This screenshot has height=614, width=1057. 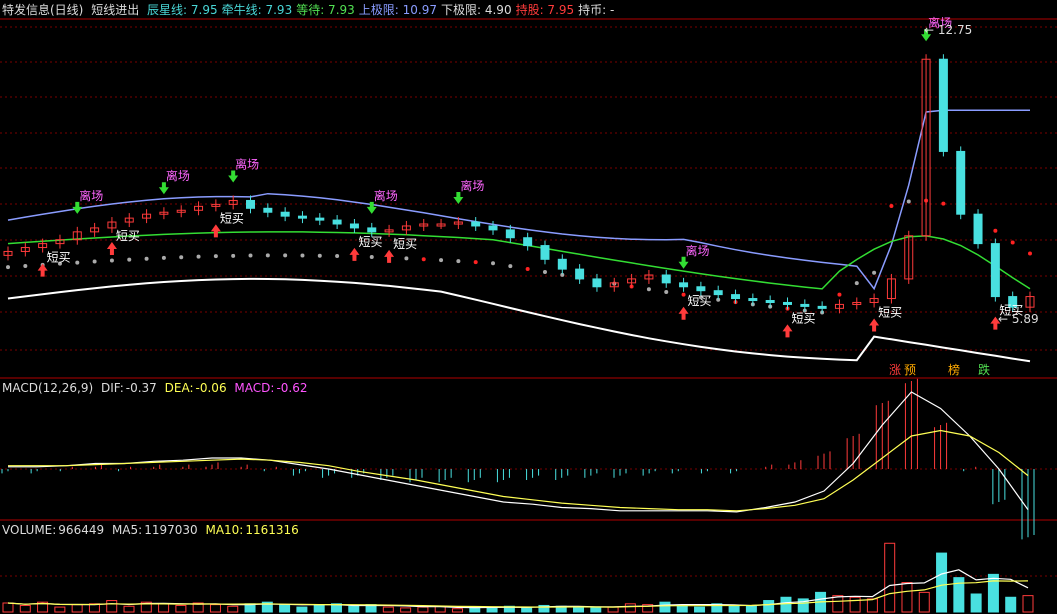 What do you see at coordinates (254, 388) in the screenshot?
I see `macd-label: MACD:` at bounding box center [254, 388].